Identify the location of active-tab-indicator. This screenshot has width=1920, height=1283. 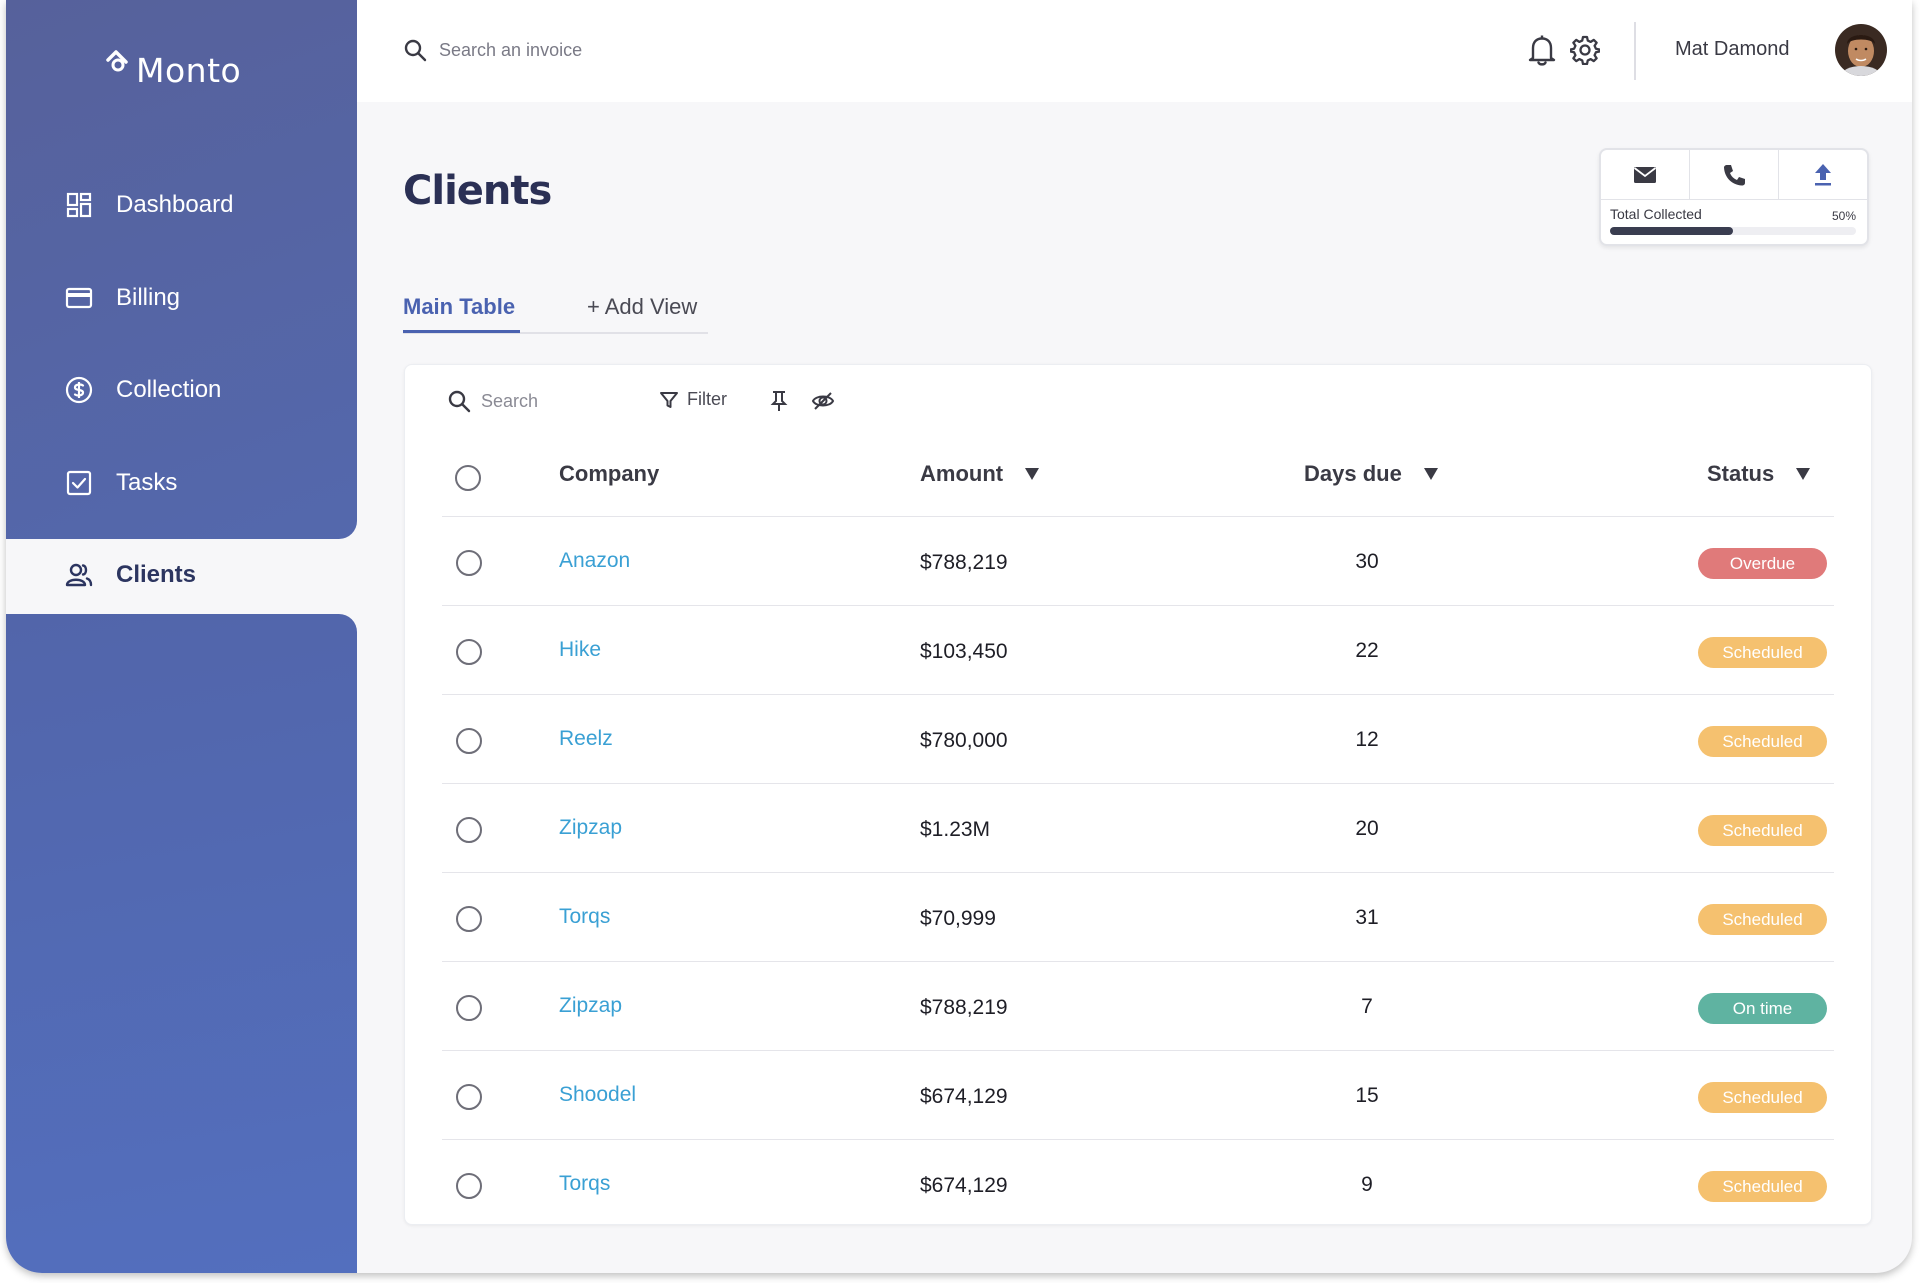
(461, 331).